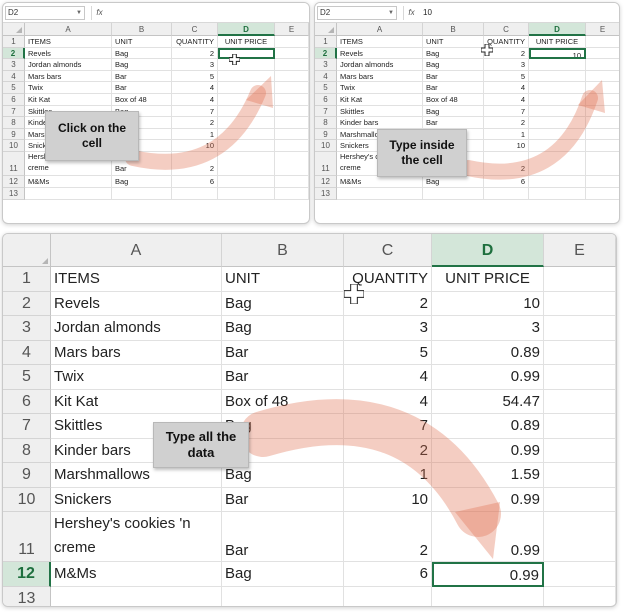  What do you see at coordinates (27, 352) in the screenshot?
I see `row-header-4: 4` at bounding box center [27, 352].